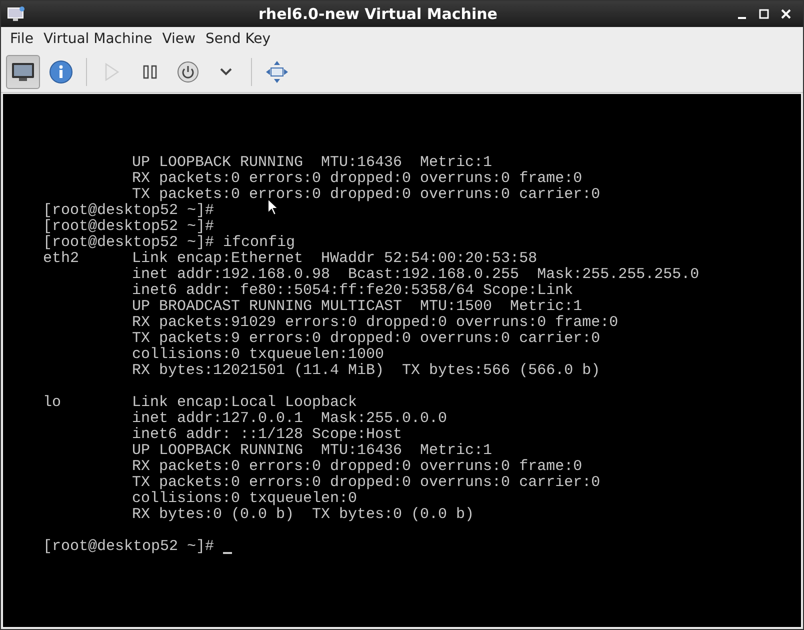 The width and height of the screenshot is (804, 630). I want to click on menu-item: View, so click(178, 39).